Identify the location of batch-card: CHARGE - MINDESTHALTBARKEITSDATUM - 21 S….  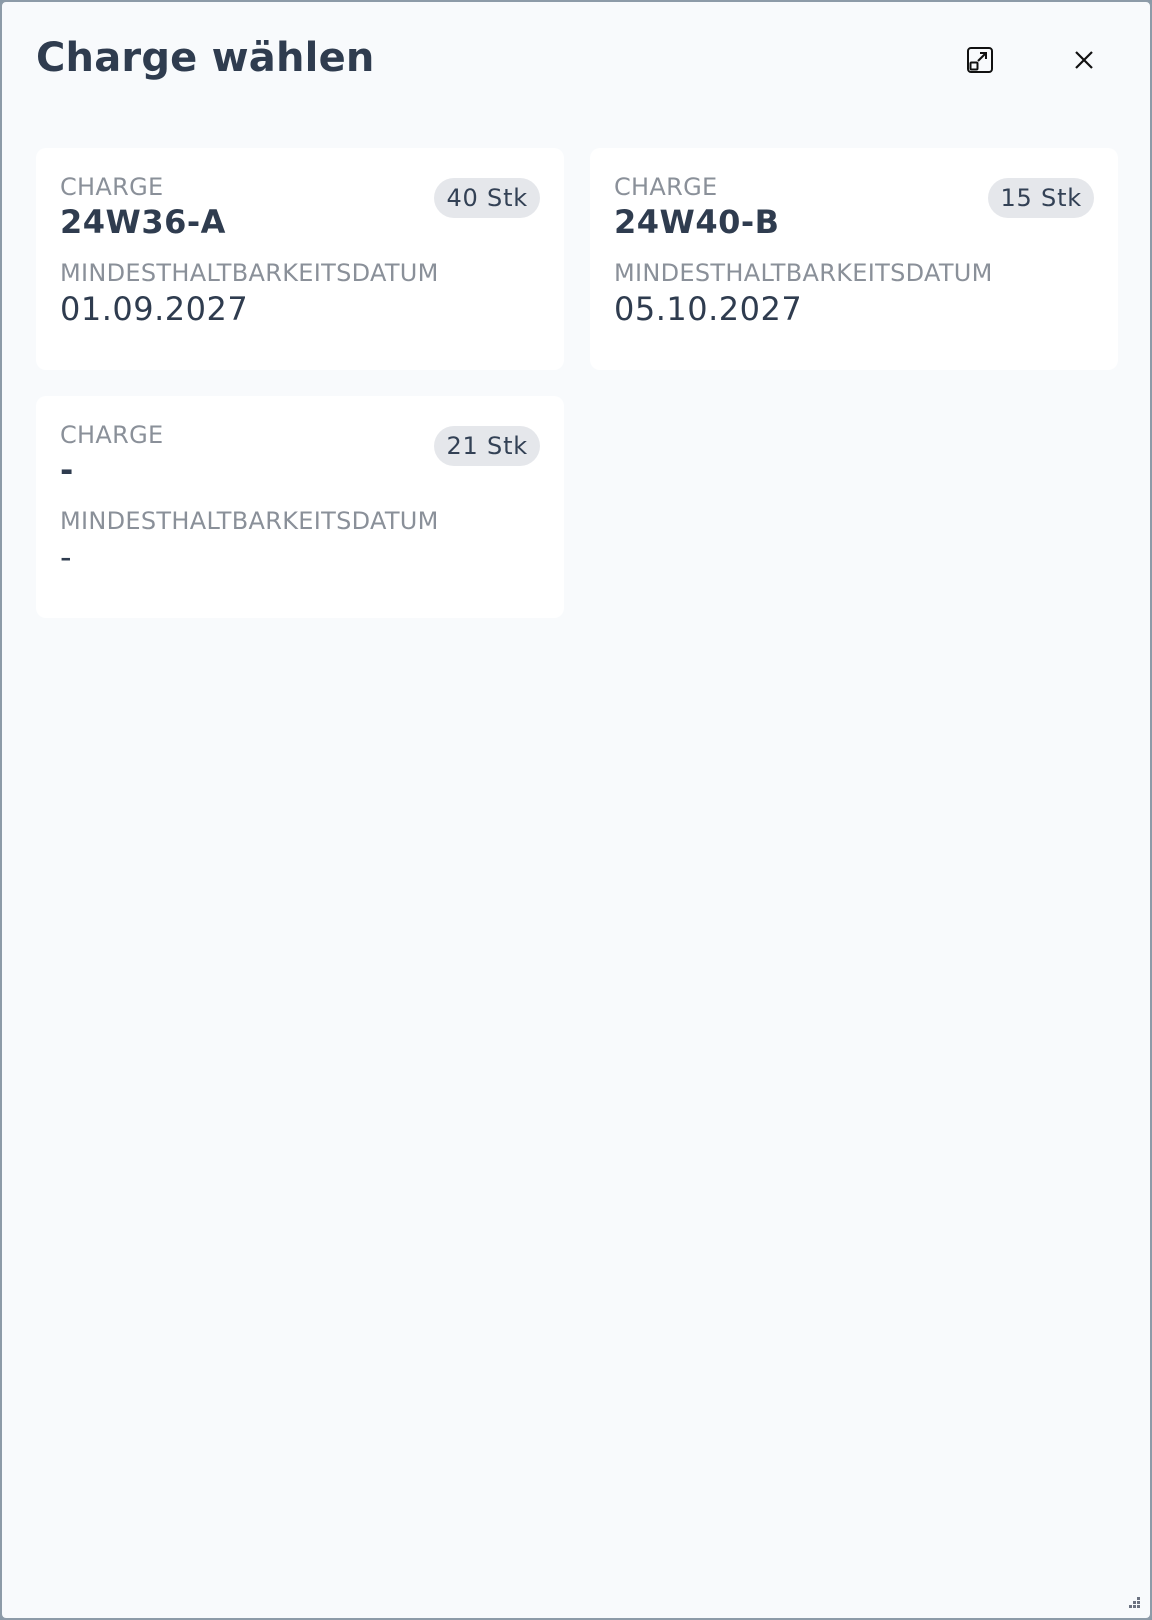
(300, 507).